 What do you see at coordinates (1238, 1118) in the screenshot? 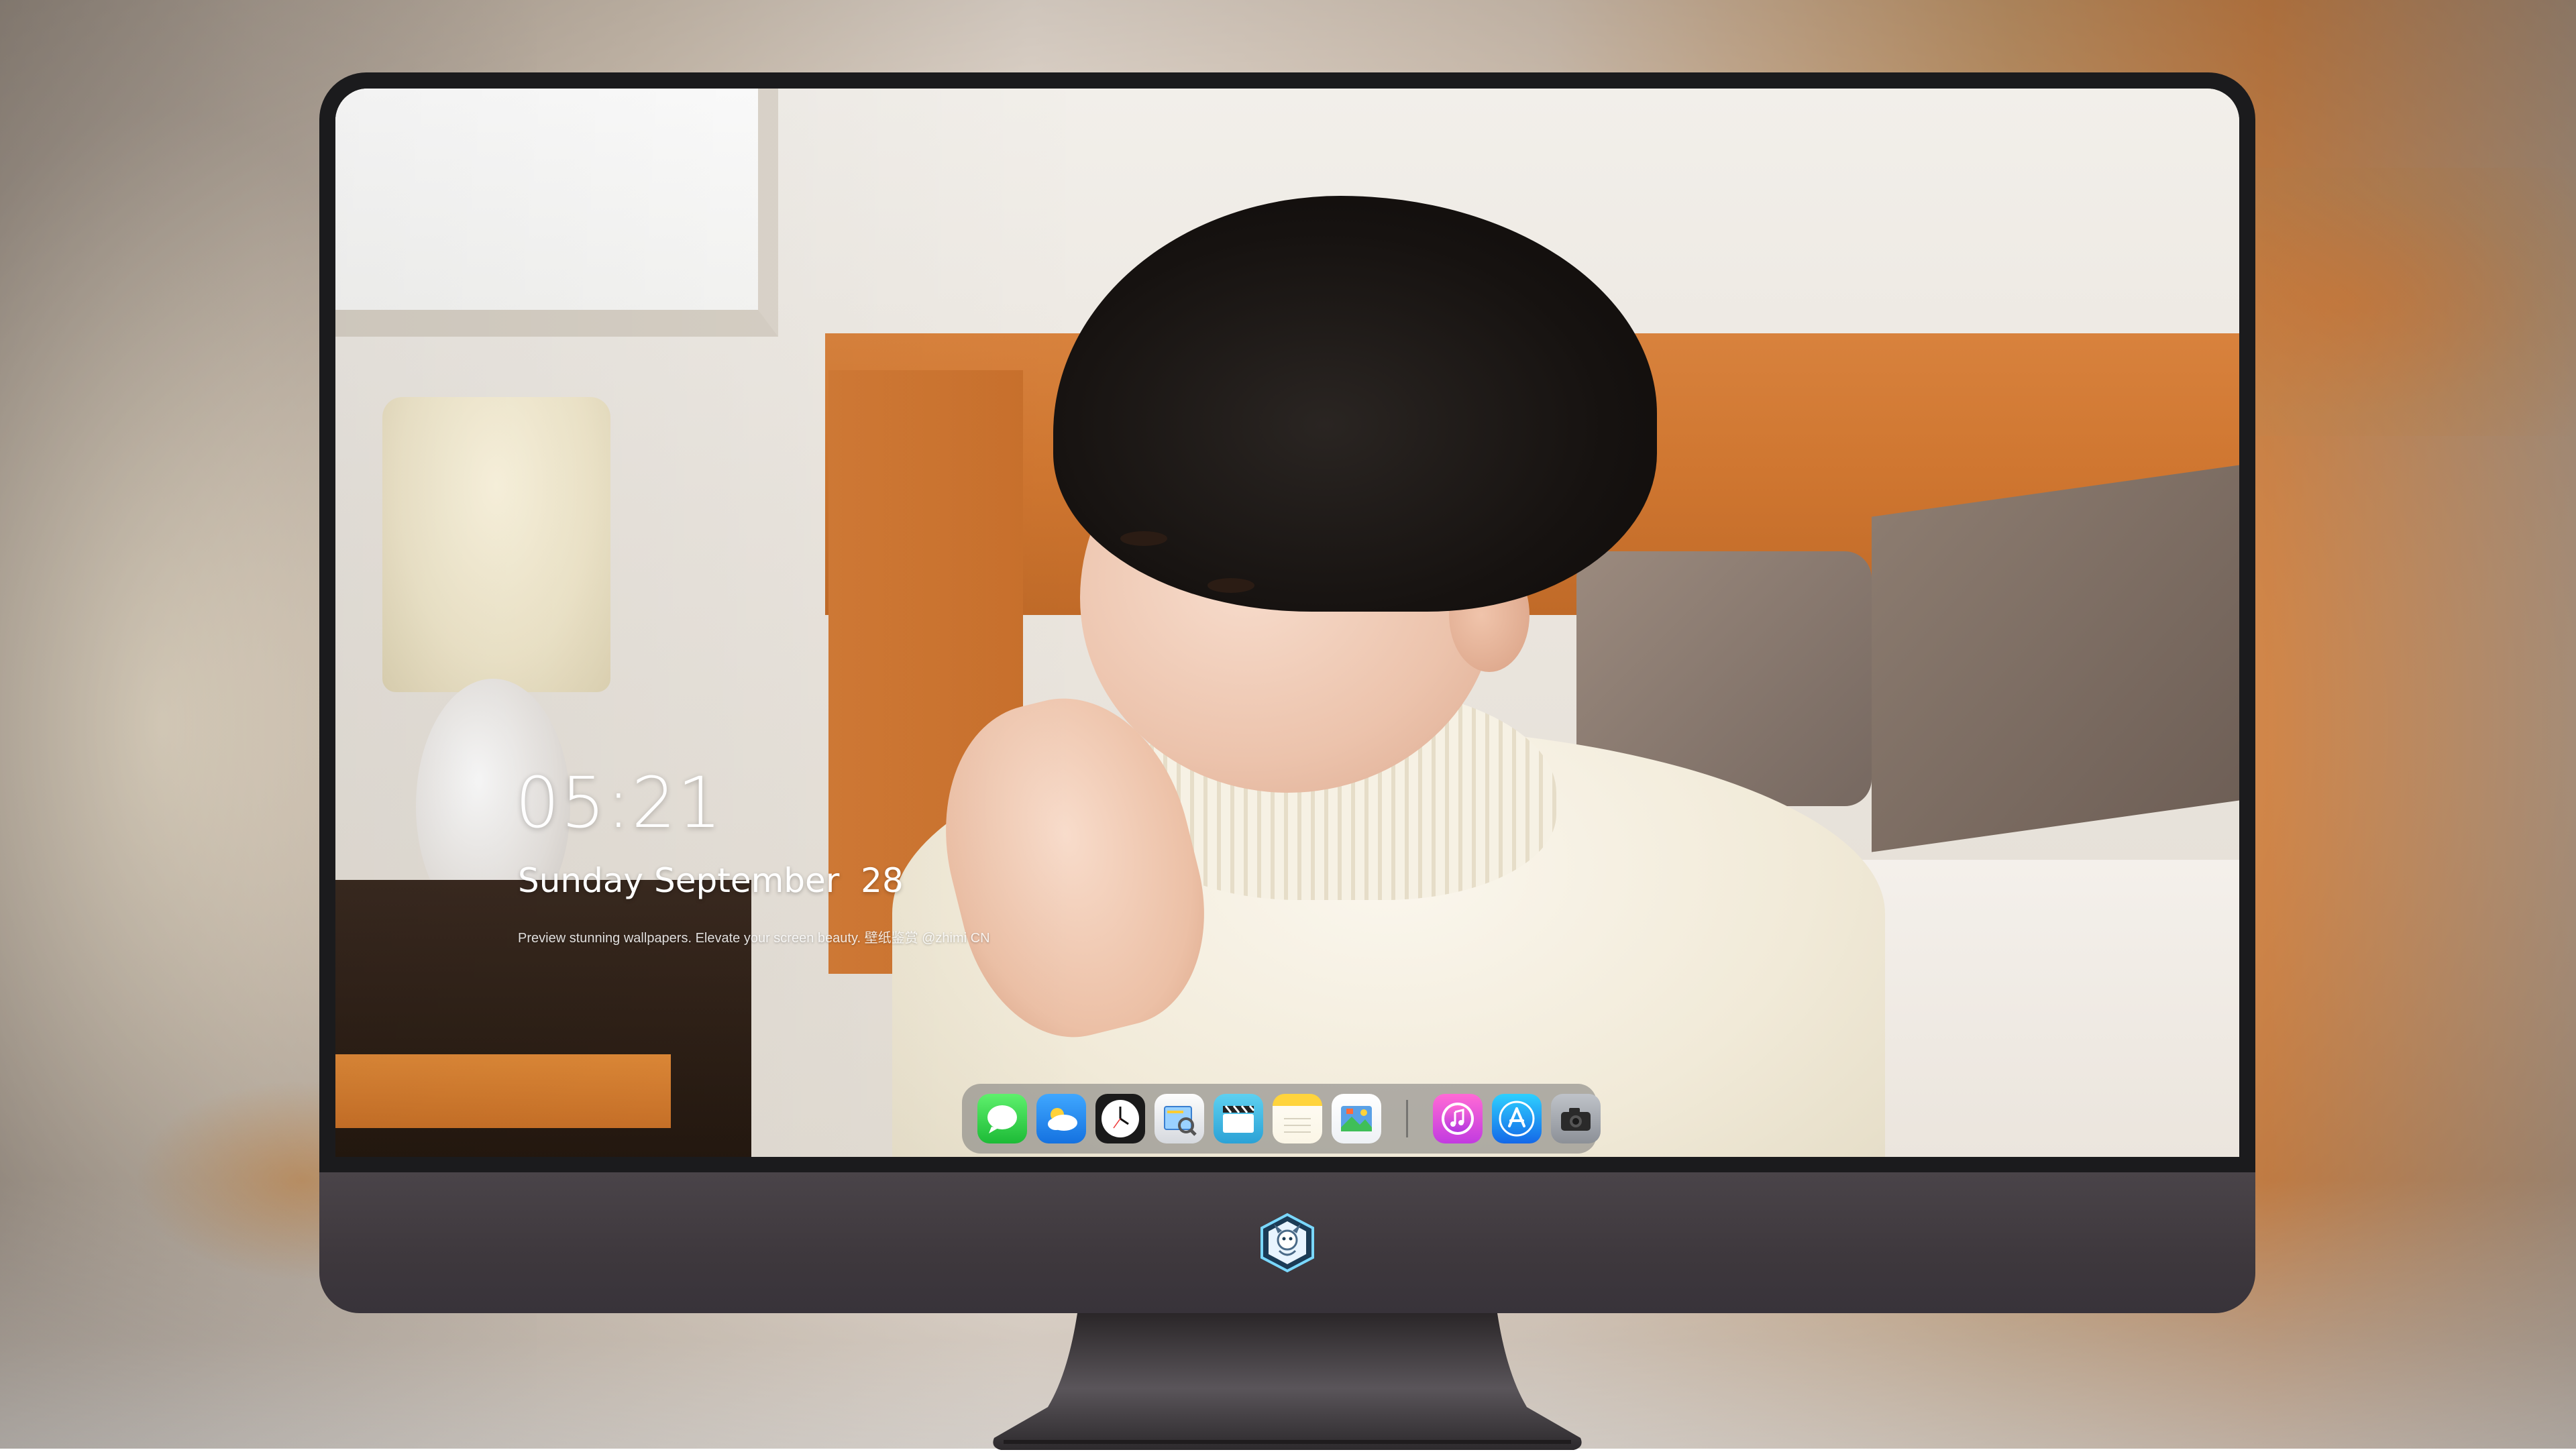
I see `clapperboard-icon` at bounding box center [1238, 1118].